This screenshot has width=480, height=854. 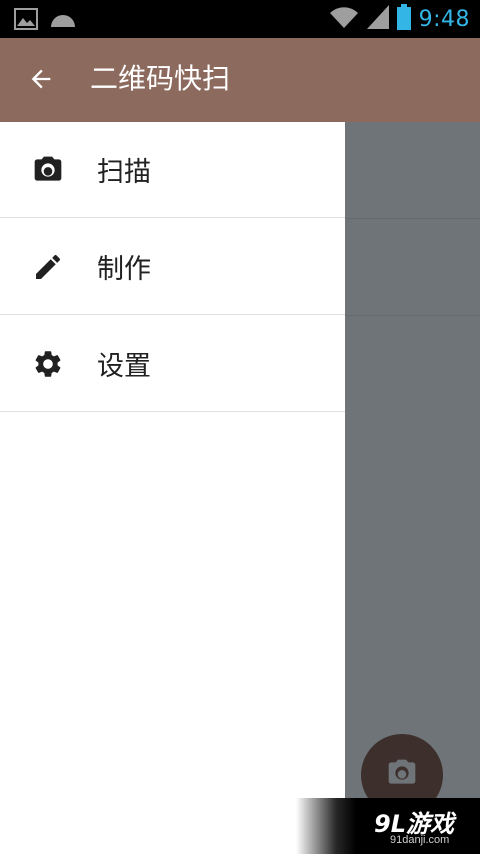 What do you see at coordinates (377, 19) in the screenshot?
I see `signal-icon` at bounding box center [377, 19].